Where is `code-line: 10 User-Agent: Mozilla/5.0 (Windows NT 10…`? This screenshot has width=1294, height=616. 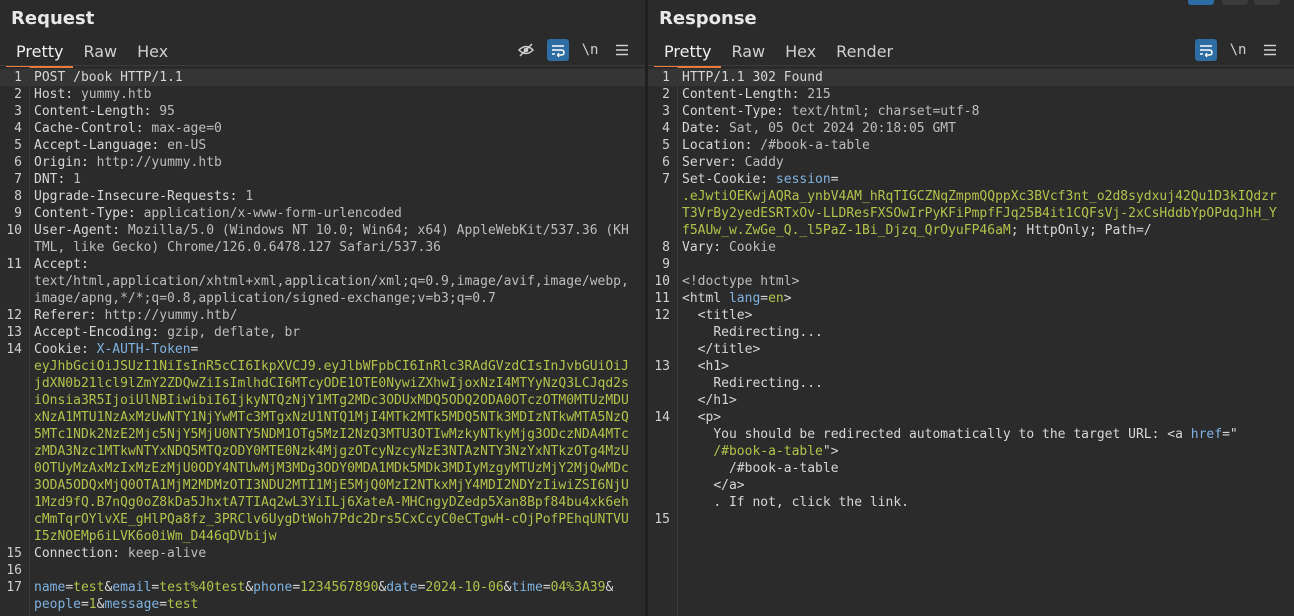
code-line: 10 User-Agent: Mozilla/5.0 (Windows NT 10… is located at coordinates (322, 239).